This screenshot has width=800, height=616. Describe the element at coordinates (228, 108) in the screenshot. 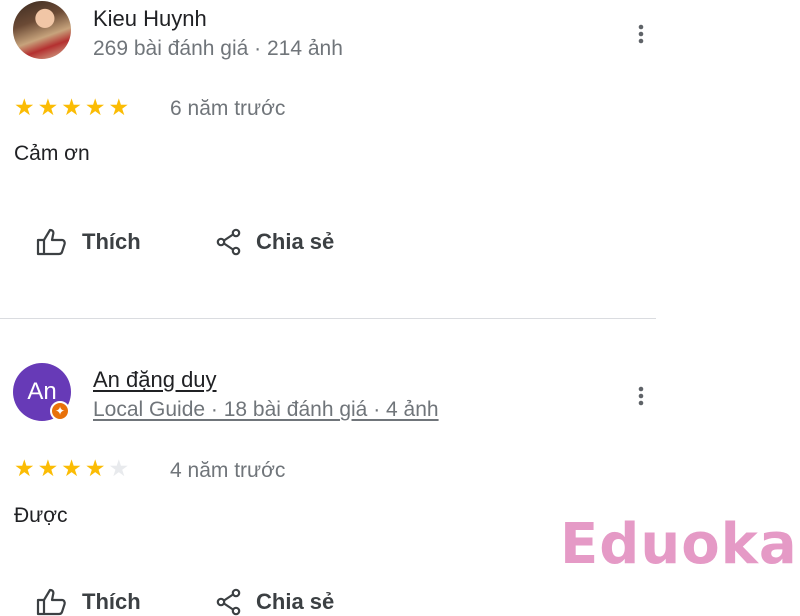

I see `review-time: 6 năm trước` at that location.